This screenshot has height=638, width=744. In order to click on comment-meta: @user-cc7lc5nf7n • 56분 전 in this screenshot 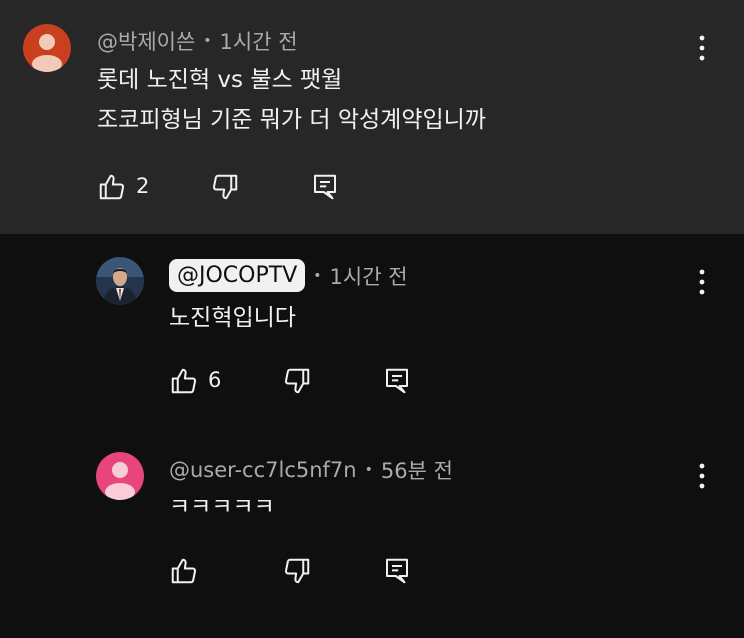, I will do `click(311, 470)`.